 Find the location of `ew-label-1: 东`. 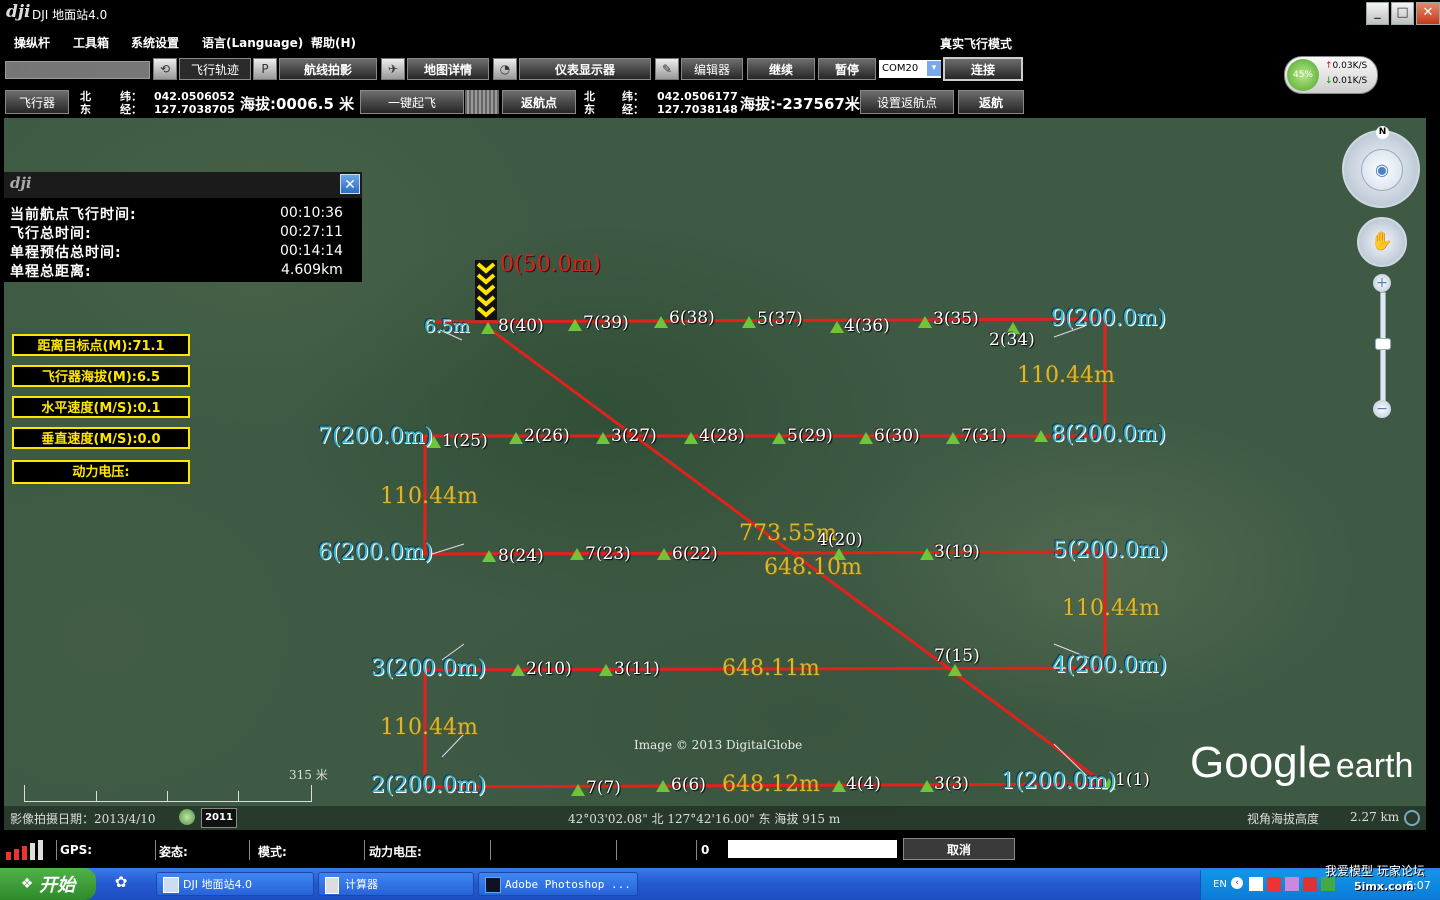

ew-label-1: 东 is located at coordinates (85, 109).